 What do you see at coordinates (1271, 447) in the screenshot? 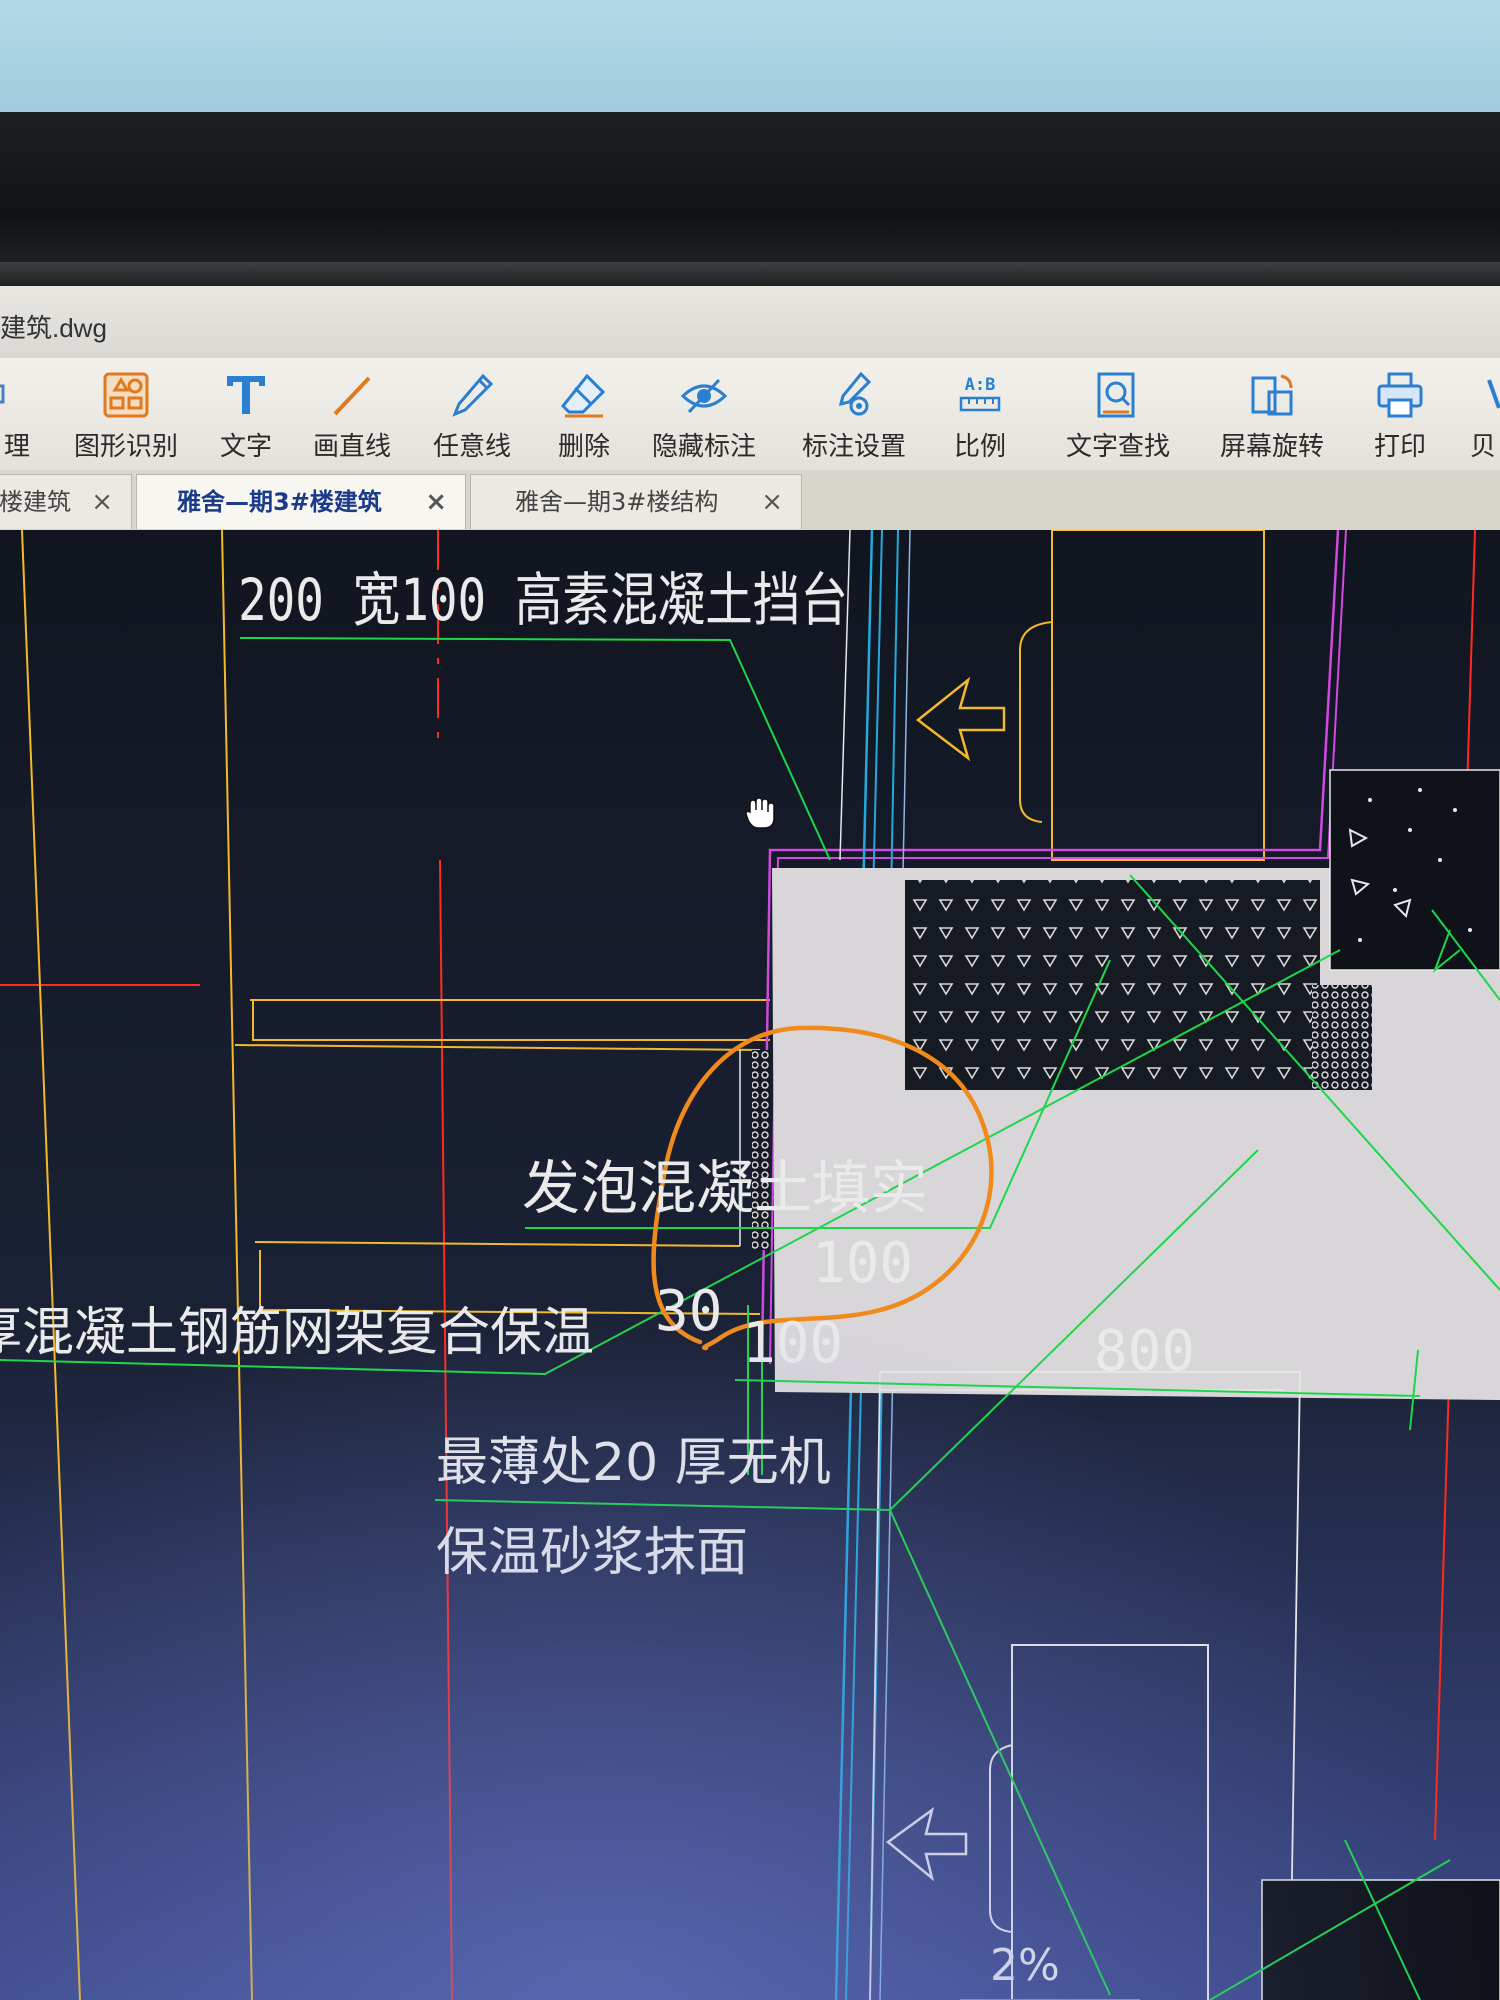
I see `tool-label-screen-rotate: 屏幕旋转` at bounding box center [1271, 447].